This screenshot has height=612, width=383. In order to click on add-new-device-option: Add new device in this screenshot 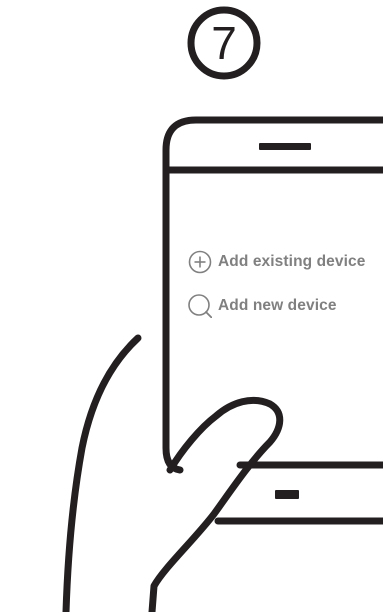, I will do `click(262, 306)`.